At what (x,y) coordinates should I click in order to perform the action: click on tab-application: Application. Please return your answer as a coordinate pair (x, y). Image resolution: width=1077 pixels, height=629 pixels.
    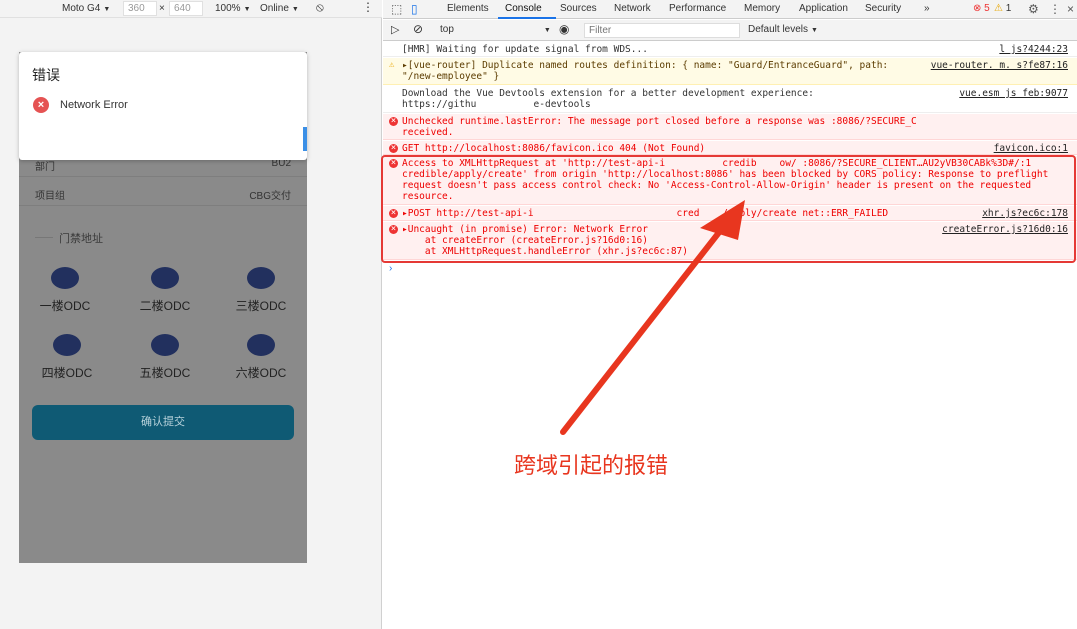
    Looking at the image, I should click on (823, 8).